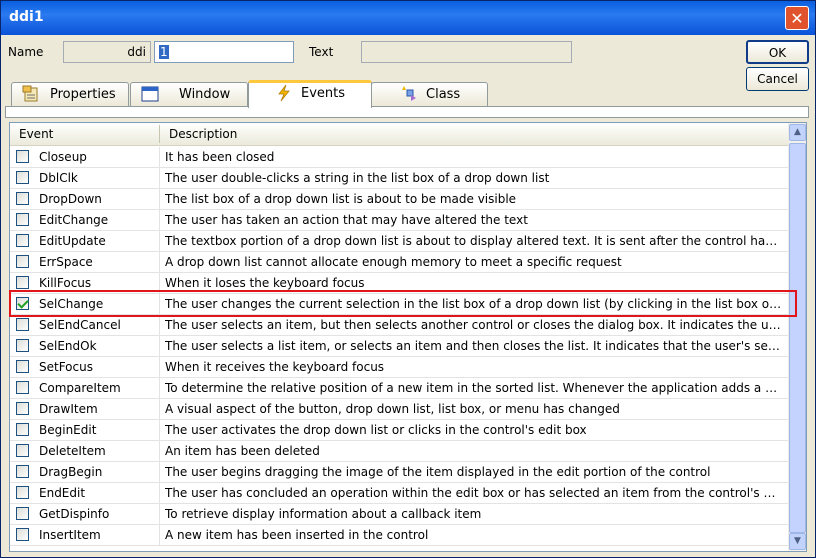 This screenshot has height=558, width=816. What do you see at coordinates (80, 388) in the screenshot?
I see `event-name: CompareItem` at bounding box center [80, 388].